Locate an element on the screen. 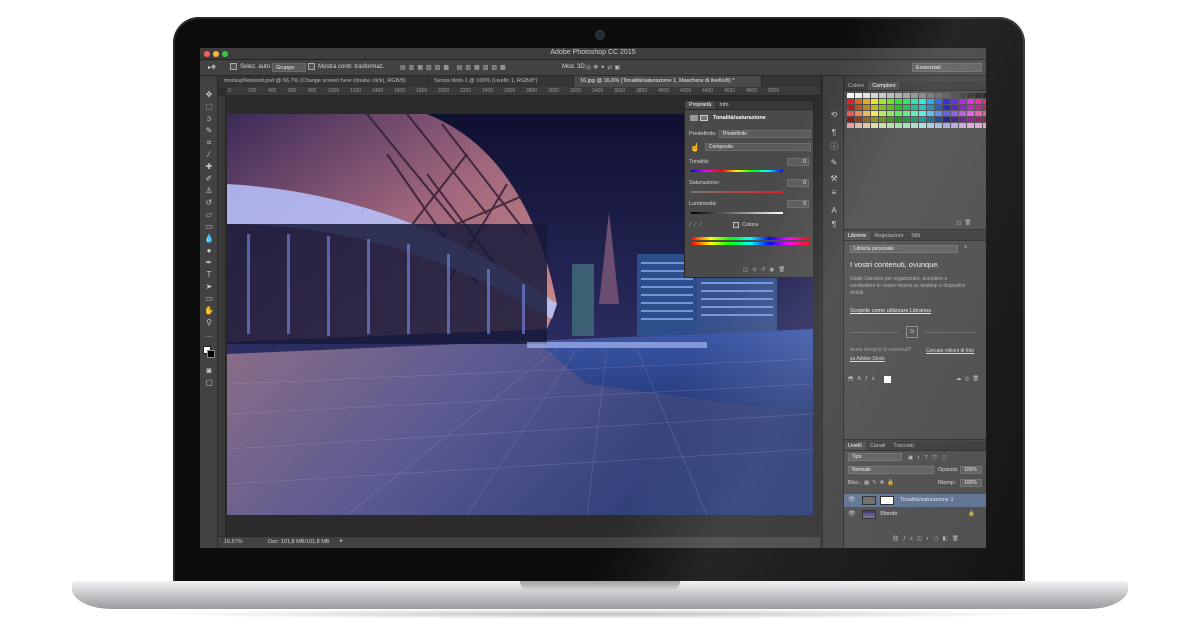 The image size is (1200, 628). eyedropper-icons: ⁄⁄⁄ is located at coordinates (697, 225).